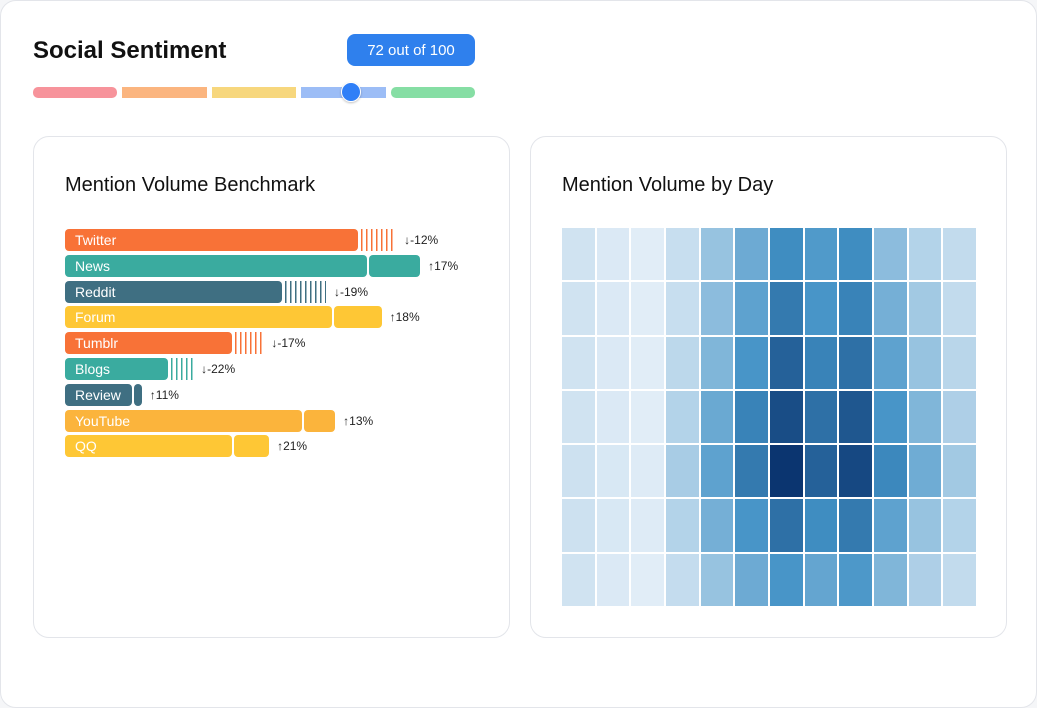 The image size is (1037, 708). I want to click on bar-change-label: ↑13%, so click(358, 420).